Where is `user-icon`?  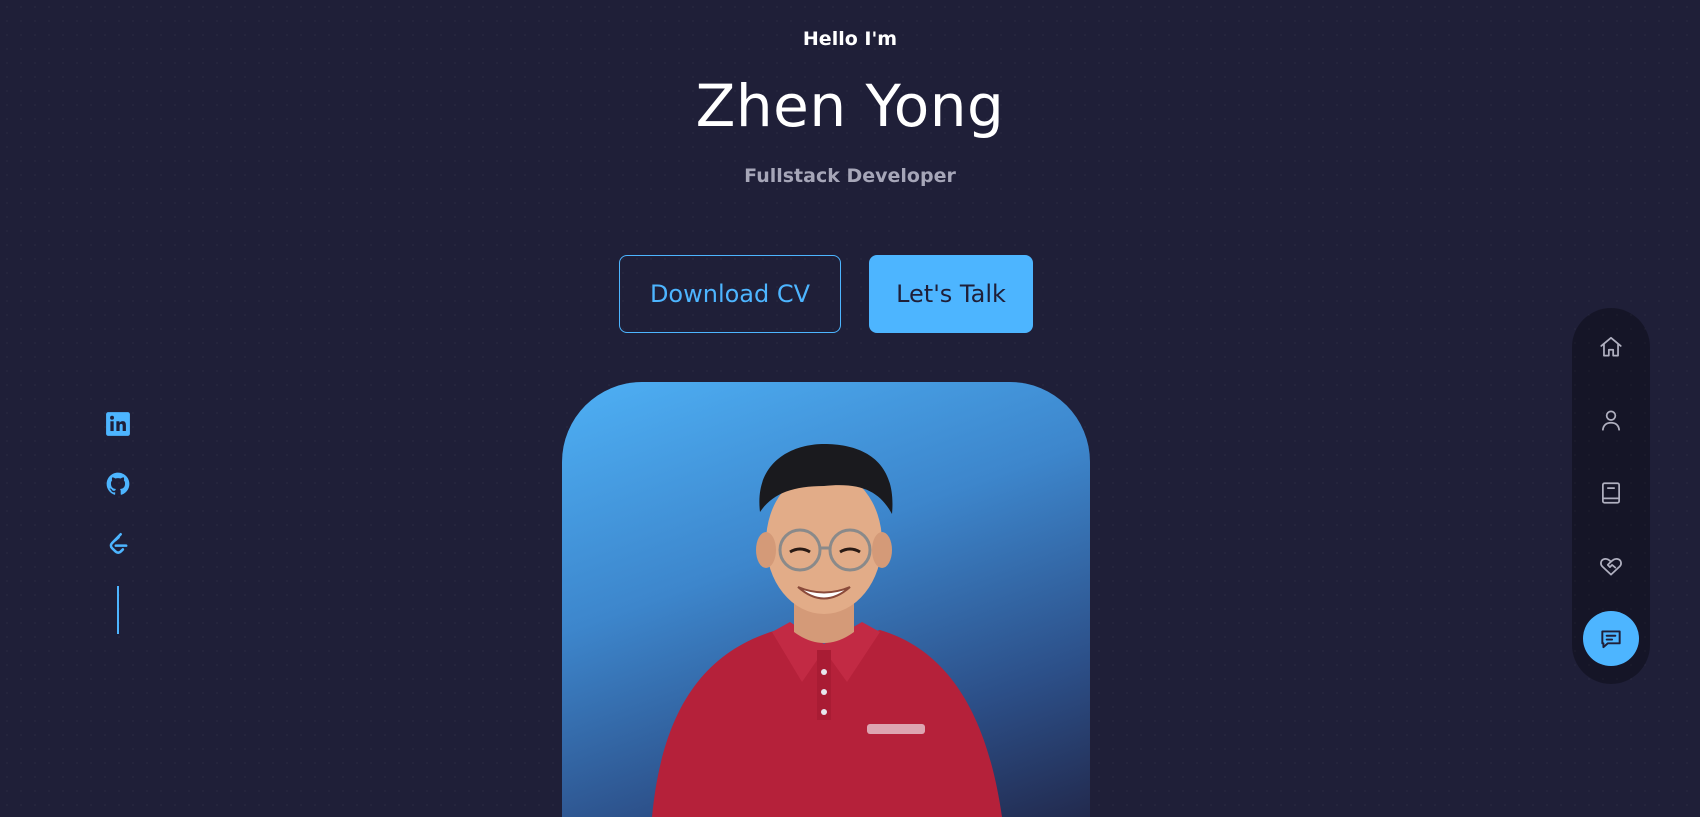
user-icon is located at coordinates (1611, 420).